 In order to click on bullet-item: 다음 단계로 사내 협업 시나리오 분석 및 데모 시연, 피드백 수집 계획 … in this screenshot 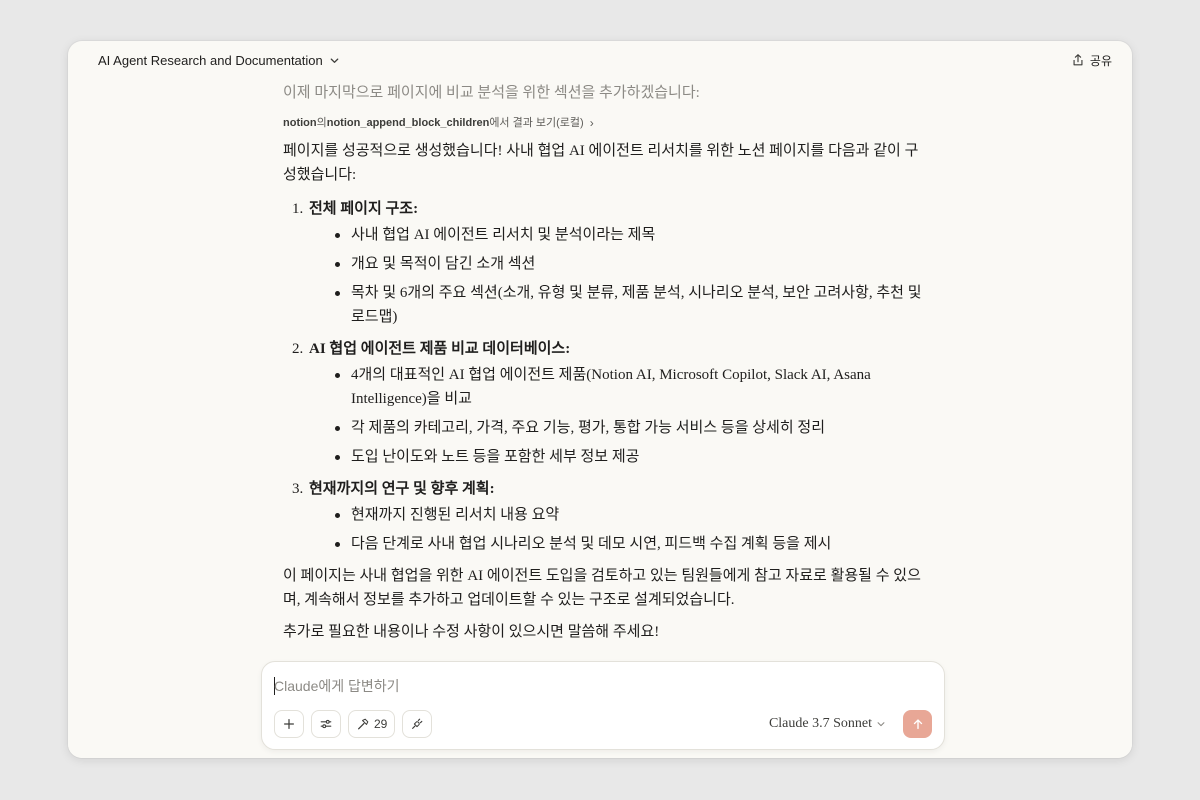, I will do `click(629, 544)`.